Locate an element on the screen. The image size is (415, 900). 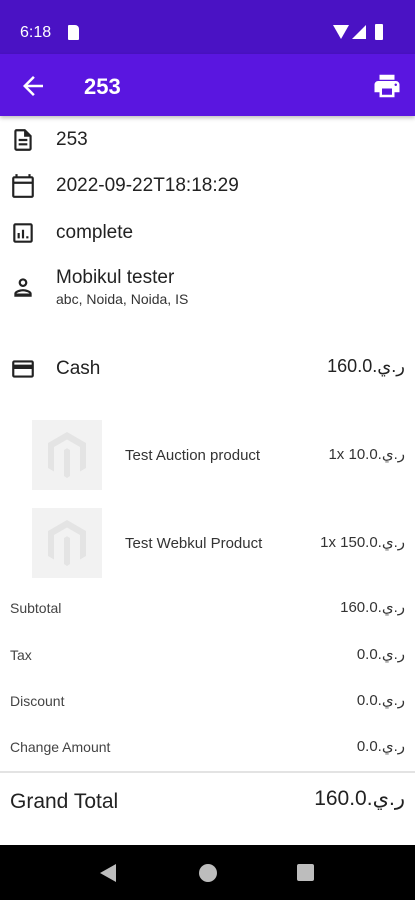
order-id: 253 is located at coordinates (72, 139).